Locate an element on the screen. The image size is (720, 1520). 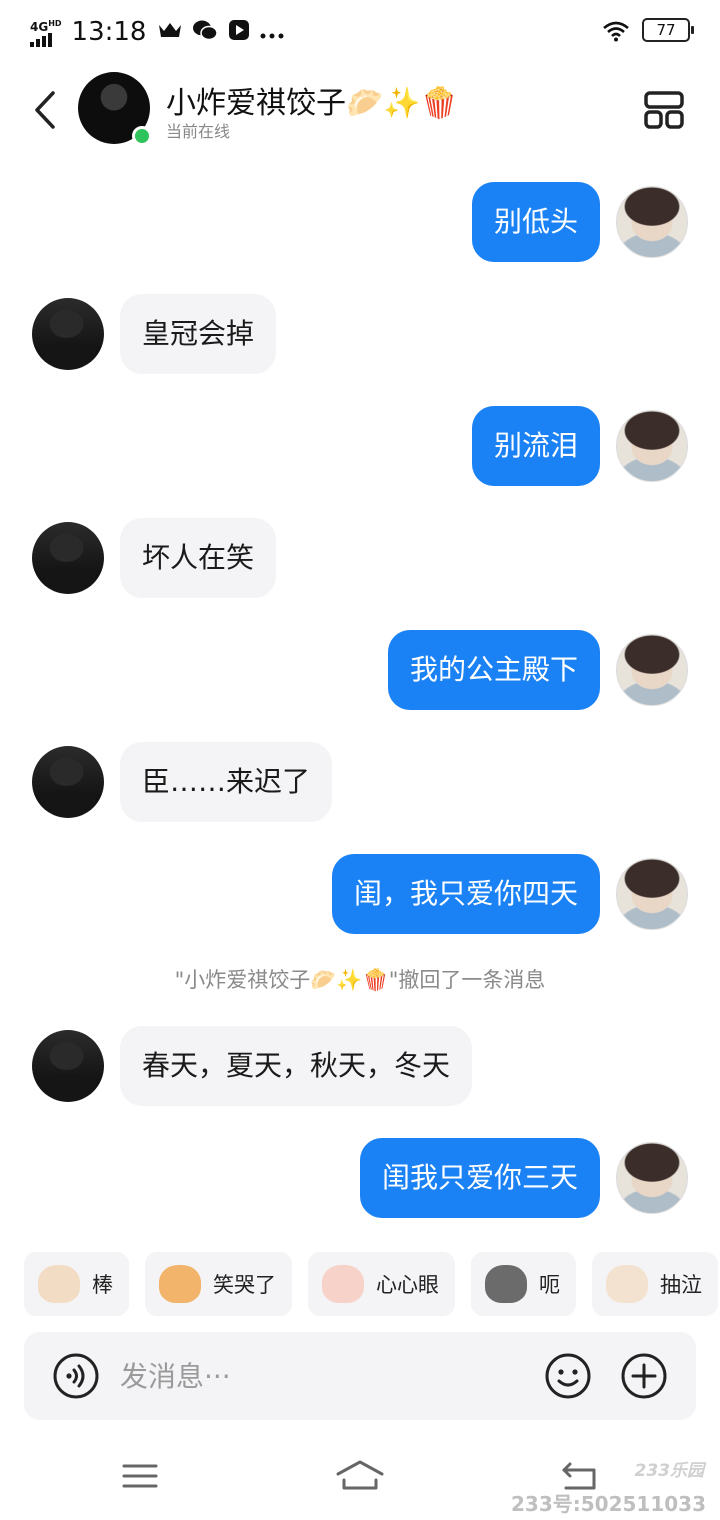
message-row-outgoing: 闺，我只爱你四天 is located at coordinates (509, 894).